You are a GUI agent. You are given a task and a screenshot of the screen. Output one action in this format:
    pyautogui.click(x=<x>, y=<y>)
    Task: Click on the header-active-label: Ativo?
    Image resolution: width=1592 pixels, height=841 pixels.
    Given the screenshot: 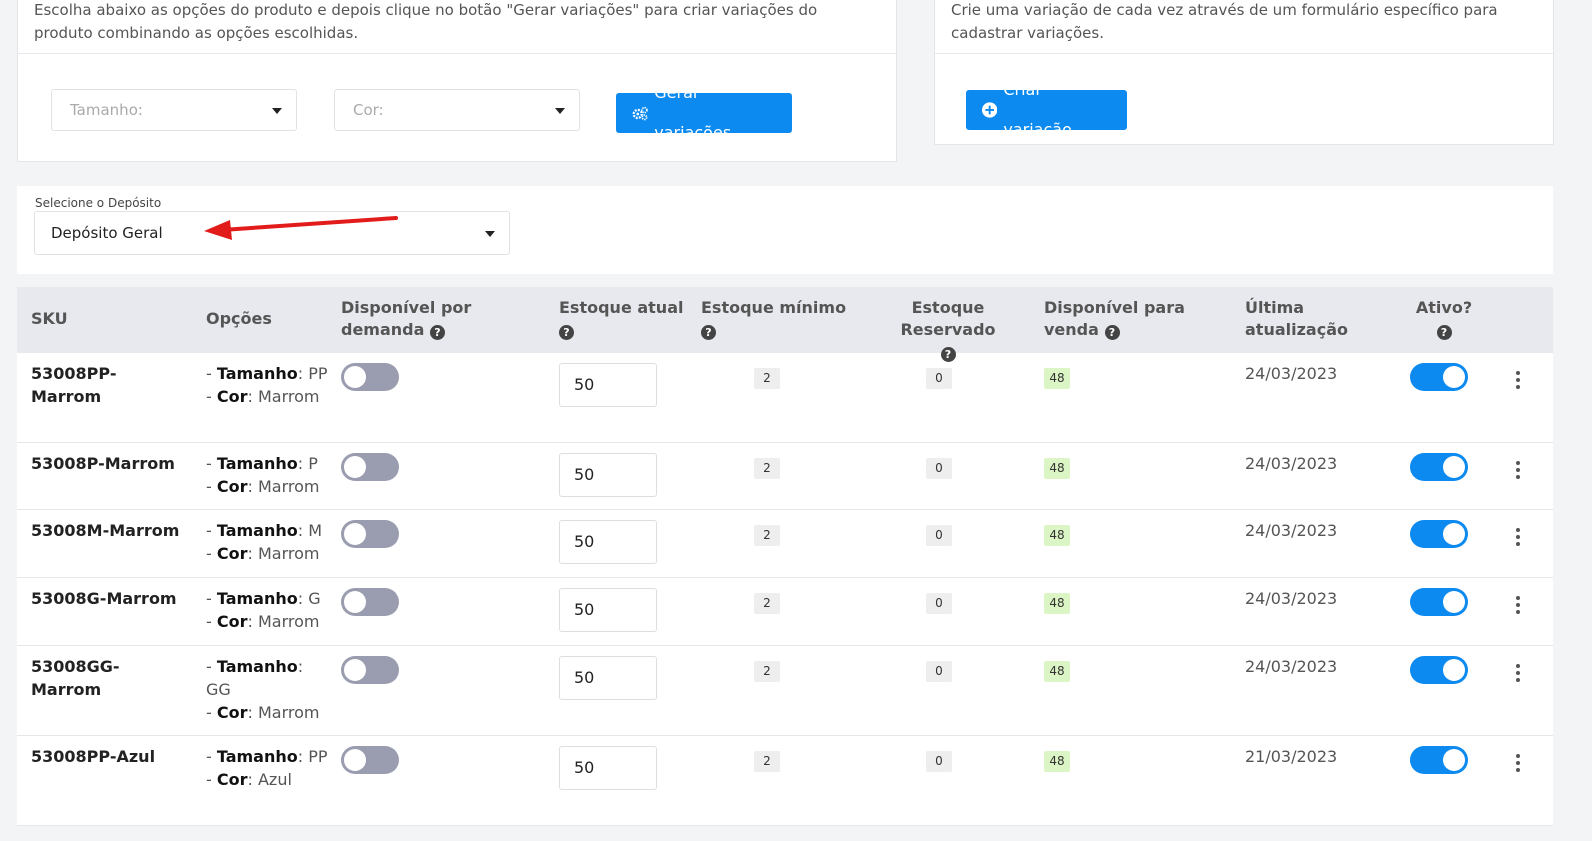 What is the action you would take?
    pyautogui.click(x=1444, y=307)
    